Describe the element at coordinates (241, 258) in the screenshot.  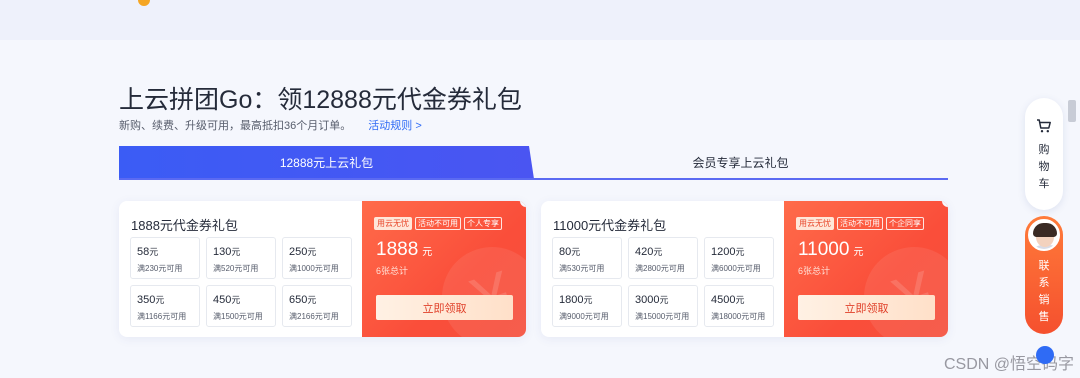
I see `voucher-item: 130元满520元可用` at that location.